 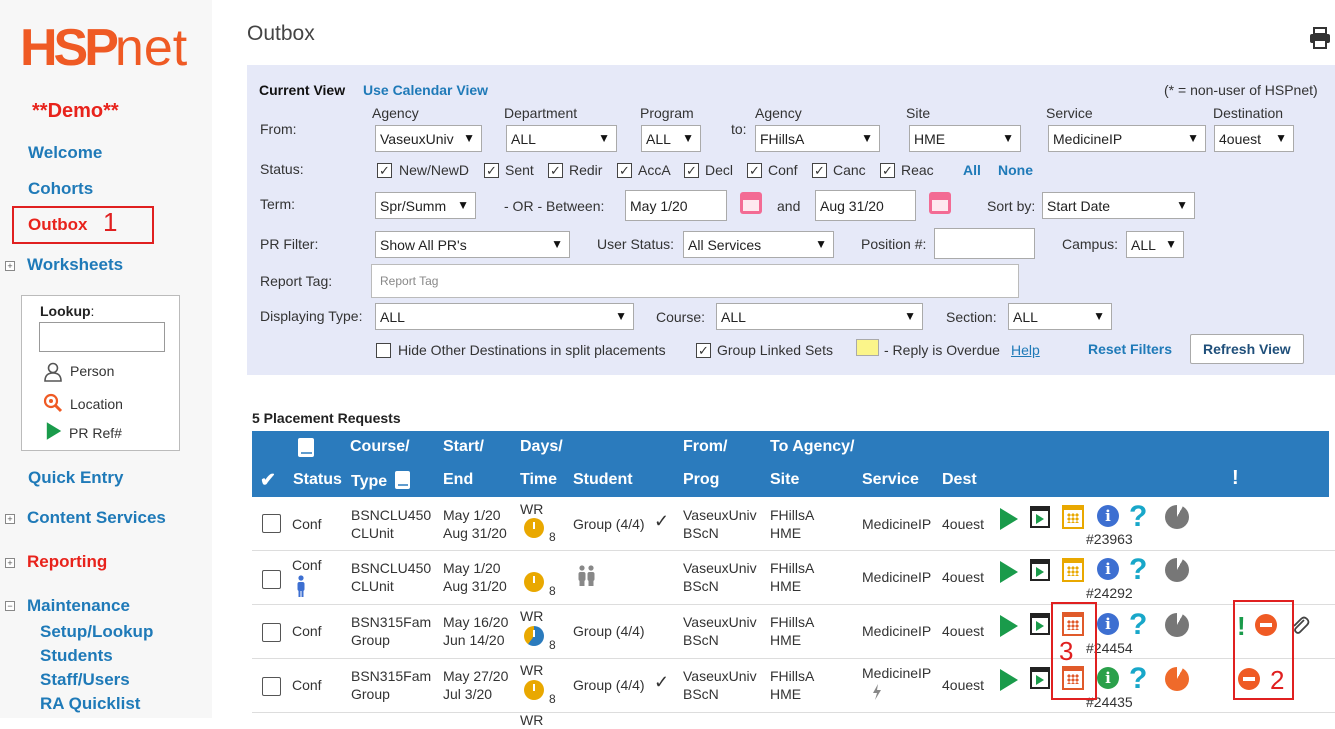 What do you see at coordinates (555, 170) in the screenshot?
I see `status-checkbox-redir: ✓` at bounding box center [555, 170].